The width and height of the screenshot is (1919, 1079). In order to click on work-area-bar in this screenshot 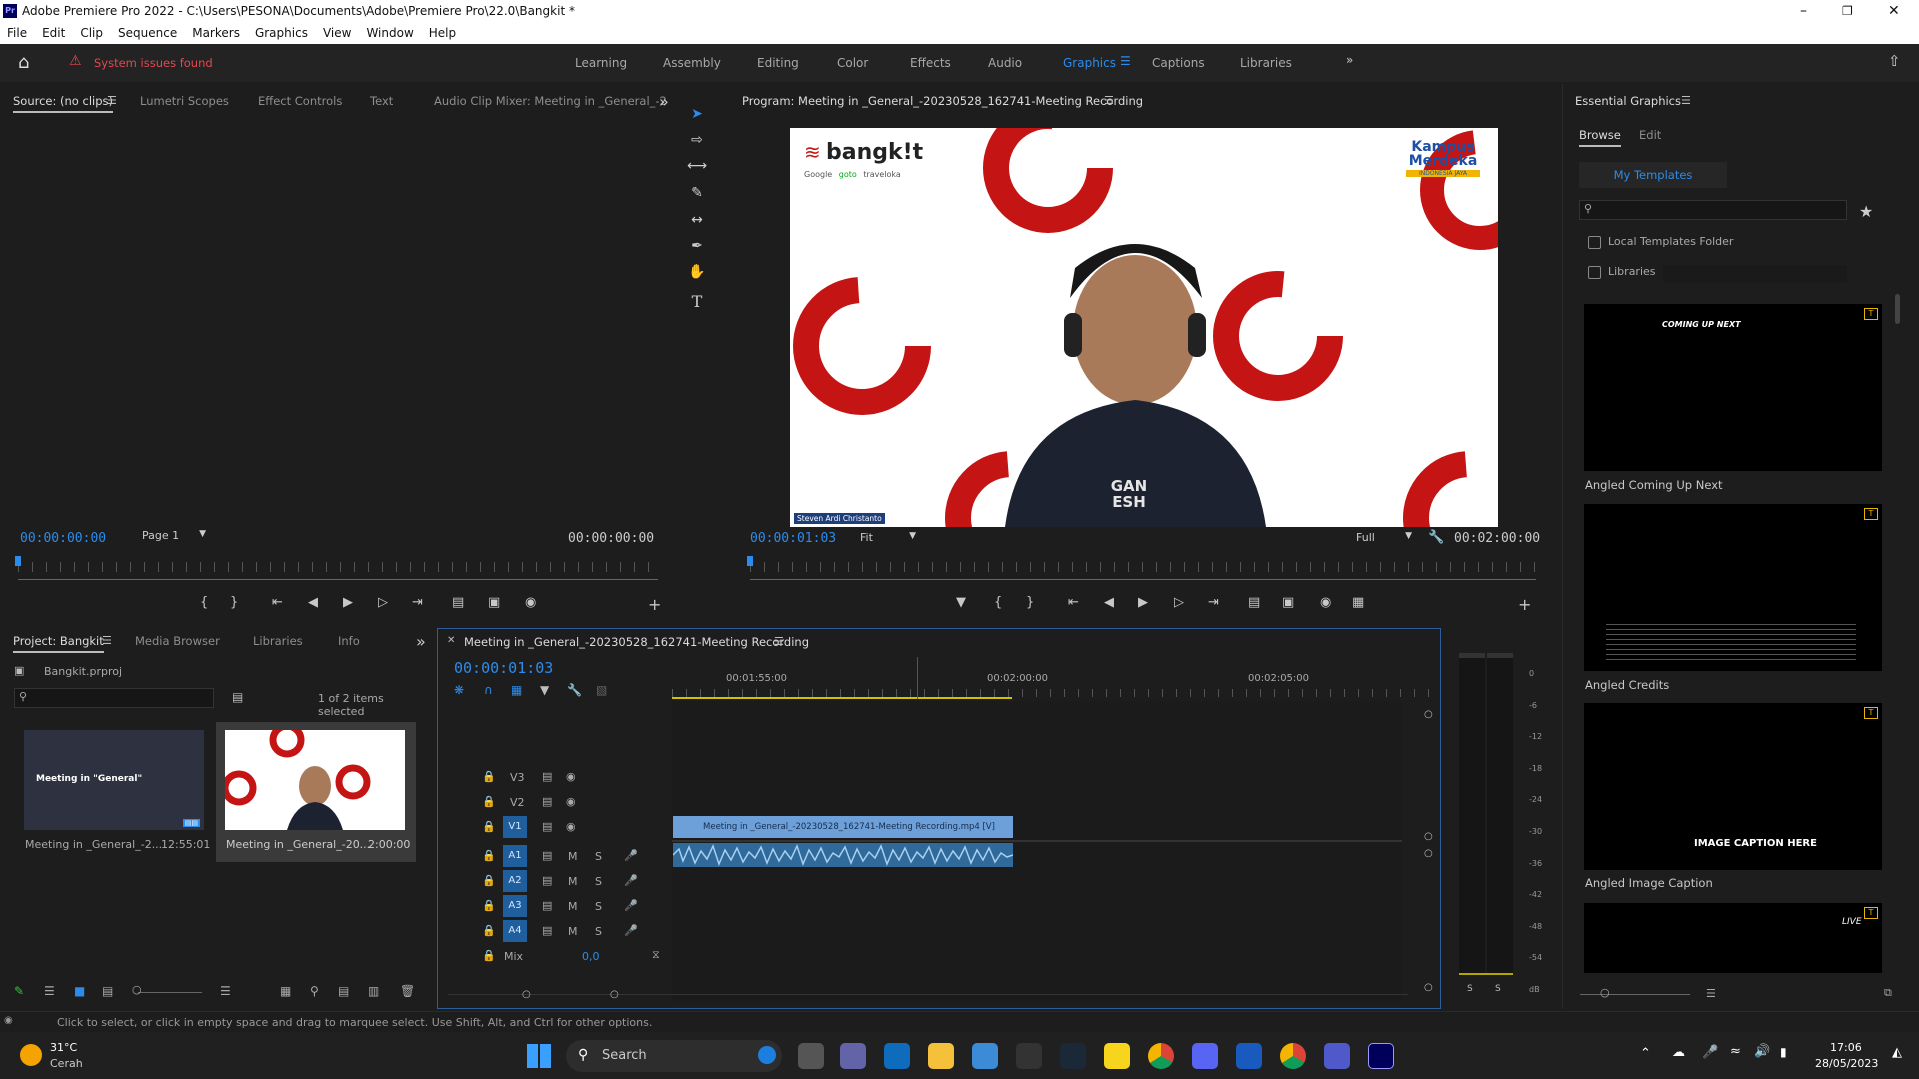, I will do `click(842, 698)`.